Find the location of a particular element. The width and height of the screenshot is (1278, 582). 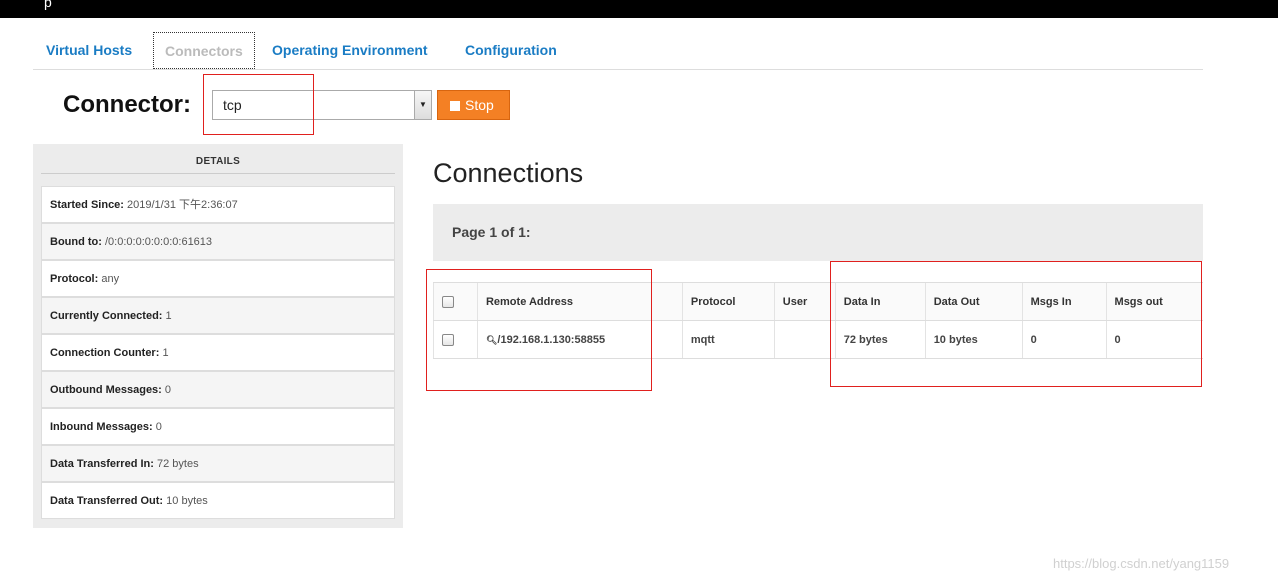

tab-connectors: Connectors is located at coordinates (204, 50).